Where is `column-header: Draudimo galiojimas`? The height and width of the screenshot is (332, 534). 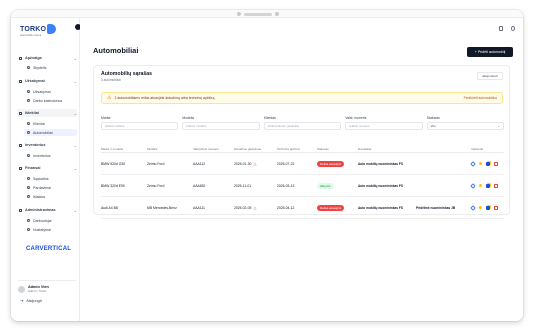 column-header: Draudimo galiojimas is located at coordinates (255, 149).